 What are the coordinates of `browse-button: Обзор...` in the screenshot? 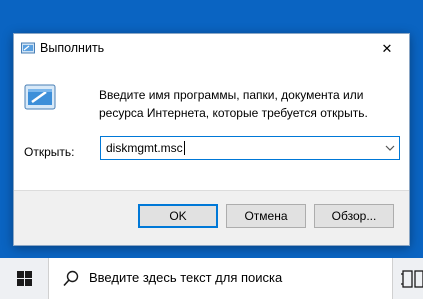 It's located at (354, 216).